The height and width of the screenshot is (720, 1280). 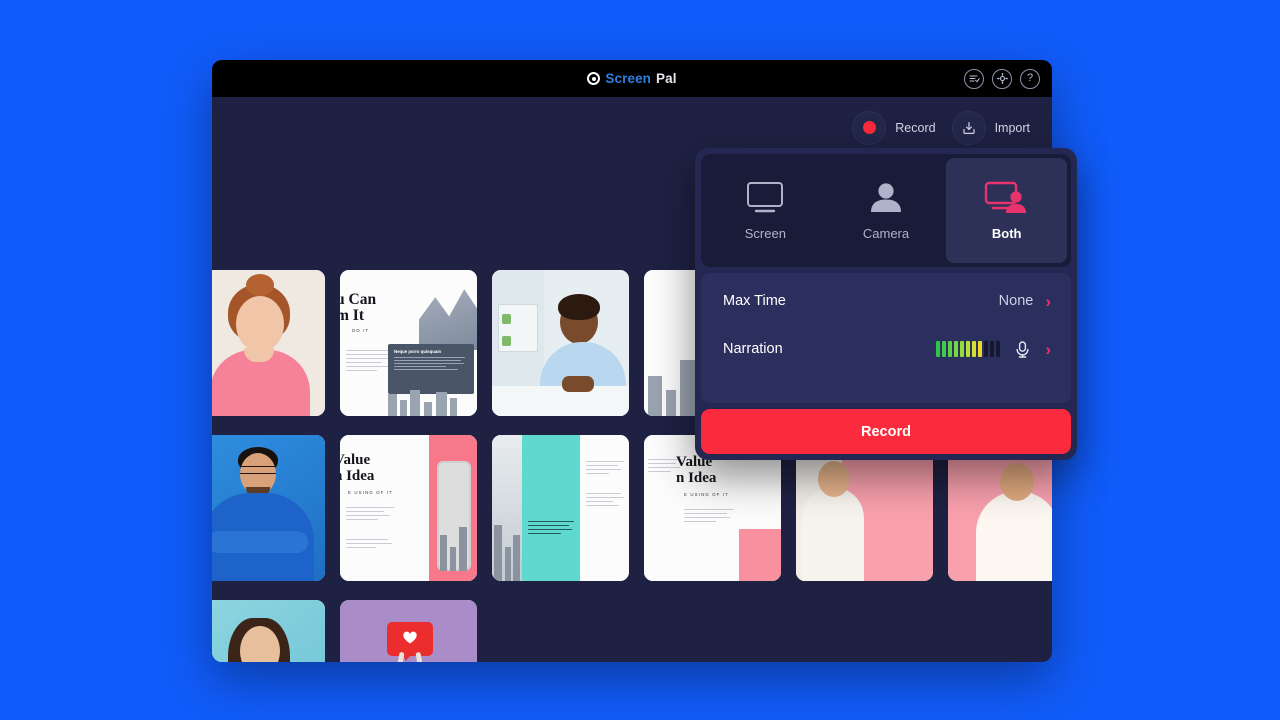 I want to click on gear-icon, so click(x=1002, y=78).